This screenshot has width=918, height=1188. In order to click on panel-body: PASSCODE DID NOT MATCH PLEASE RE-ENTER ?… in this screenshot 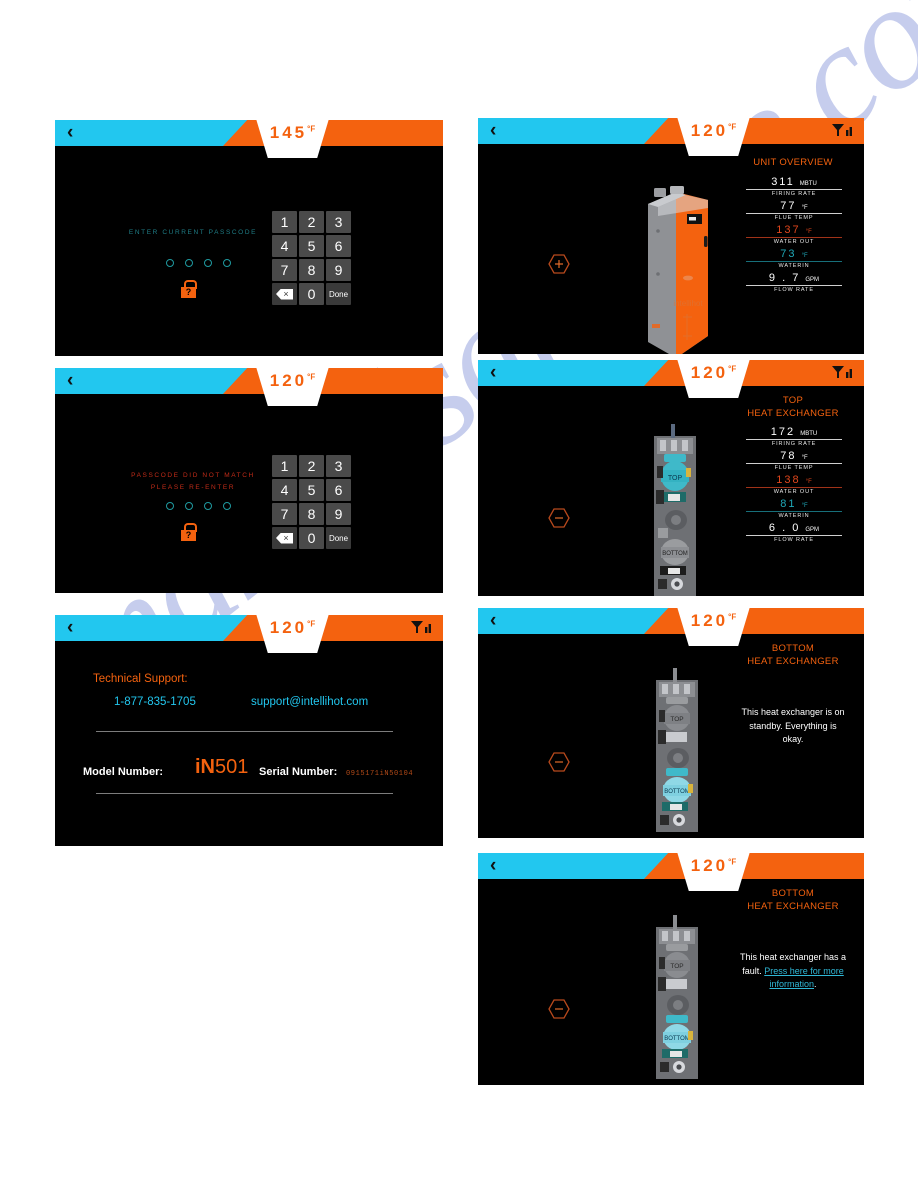, I will do `click(249, 493)`.